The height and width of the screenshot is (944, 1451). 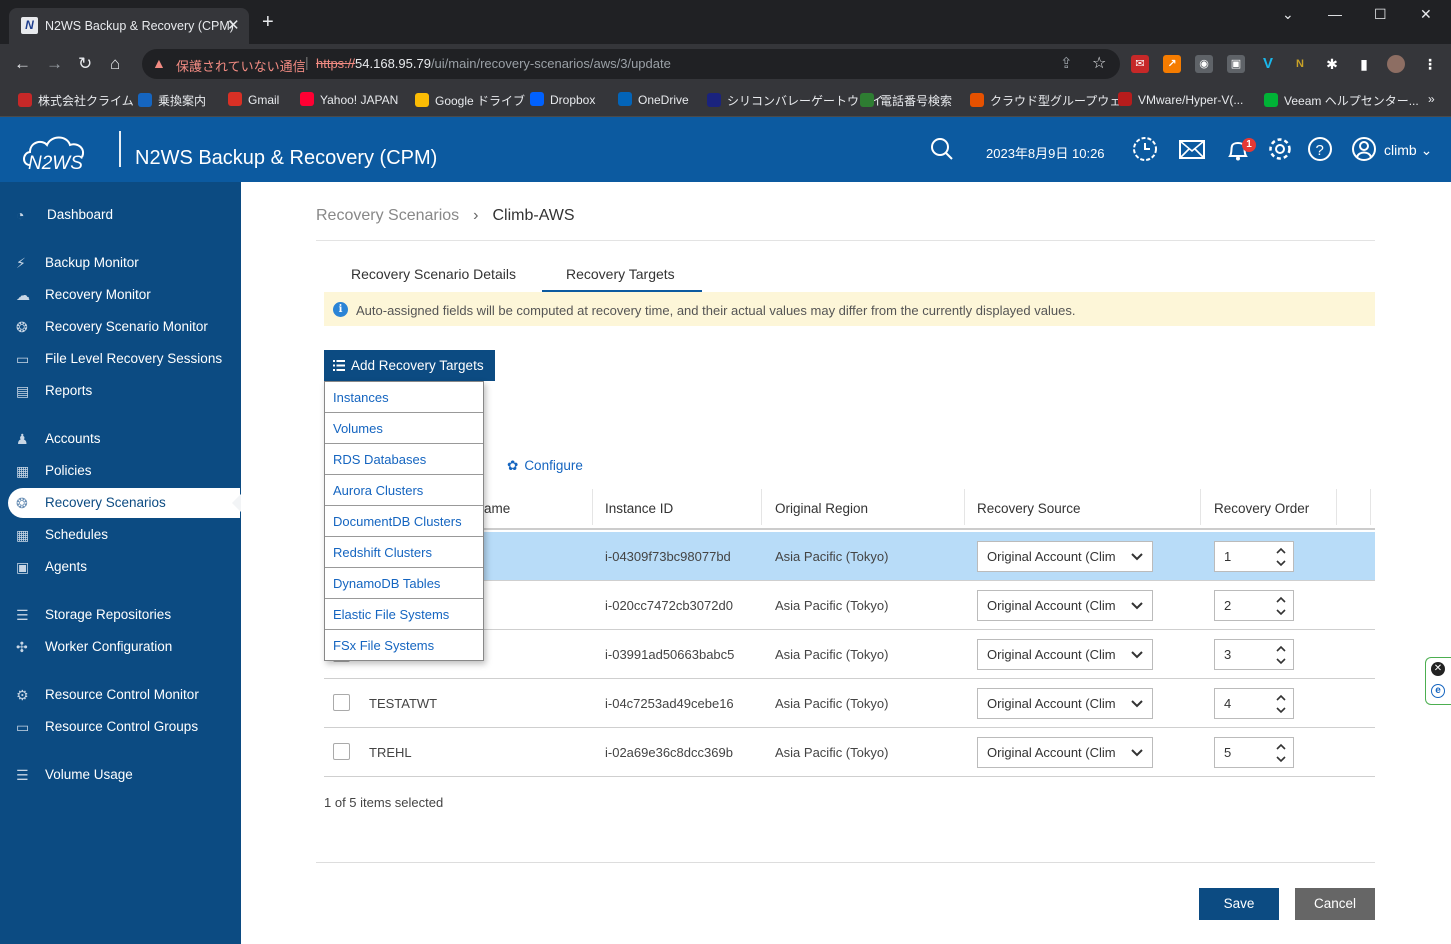 I want to click on cancel-button: Cancel, so click(x=1335, y=904).